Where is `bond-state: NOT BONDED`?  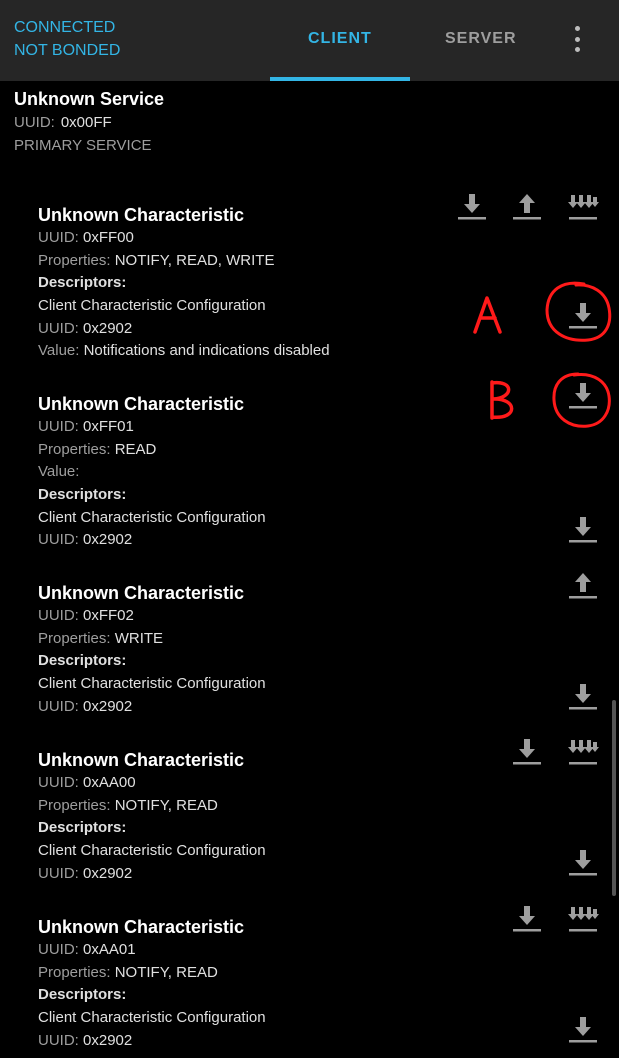 bond-state: NOT BONDED is located at coordinates (67, 50).